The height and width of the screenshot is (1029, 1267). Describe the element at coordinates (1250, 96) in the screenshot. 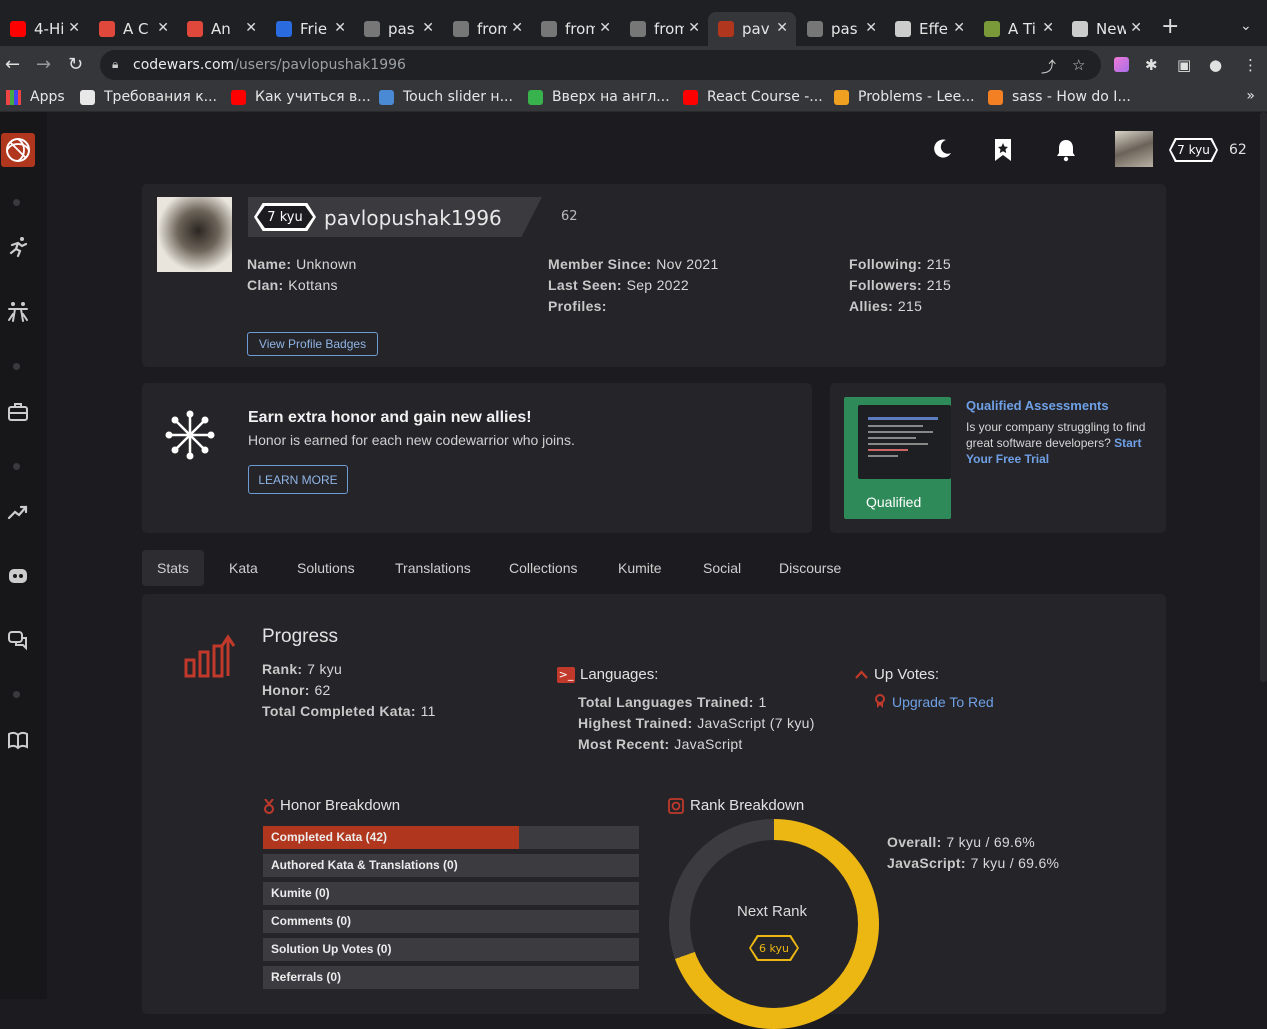

I see `bookmarks-more-icon: »` at that location.